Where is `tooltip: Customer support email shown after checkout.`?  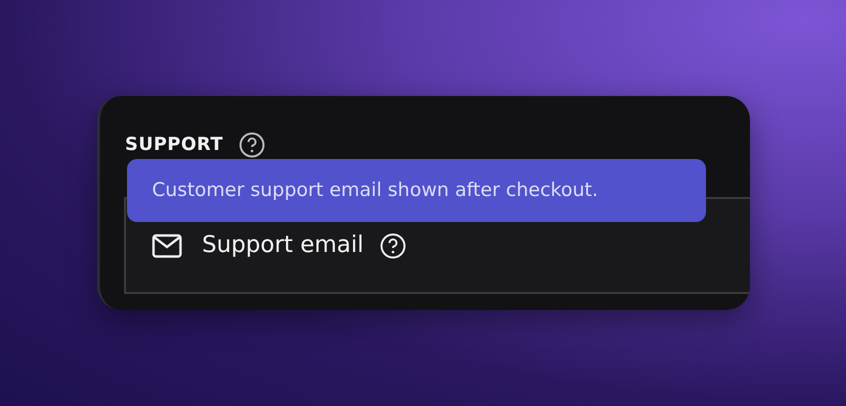
tooltip: Customer support email shown after checkout. is located at coordinates (416, 190).